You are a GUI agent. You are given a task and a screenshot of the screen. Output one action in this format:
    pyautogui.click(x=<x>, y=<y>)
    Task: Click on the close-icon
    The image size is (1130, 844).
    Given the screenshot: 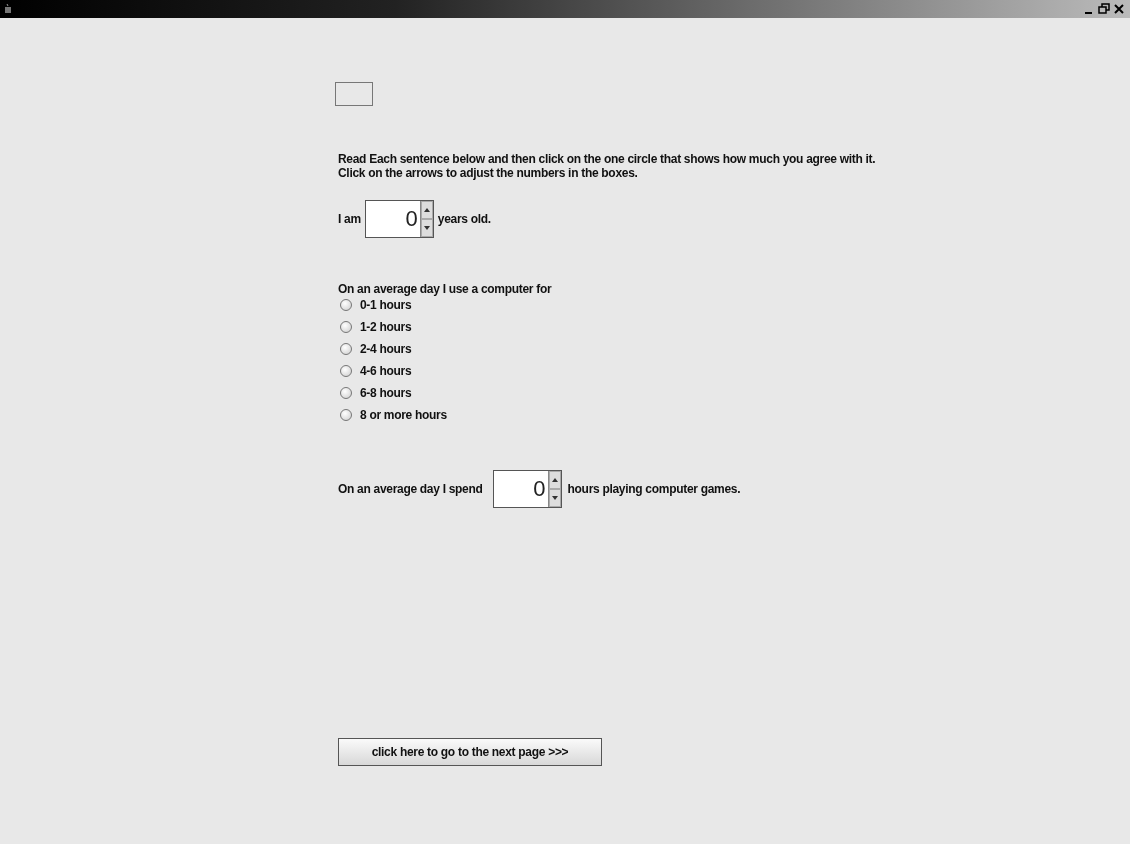 What is the action you would take?
    pyautogui.click(x=1119, y=9)
    